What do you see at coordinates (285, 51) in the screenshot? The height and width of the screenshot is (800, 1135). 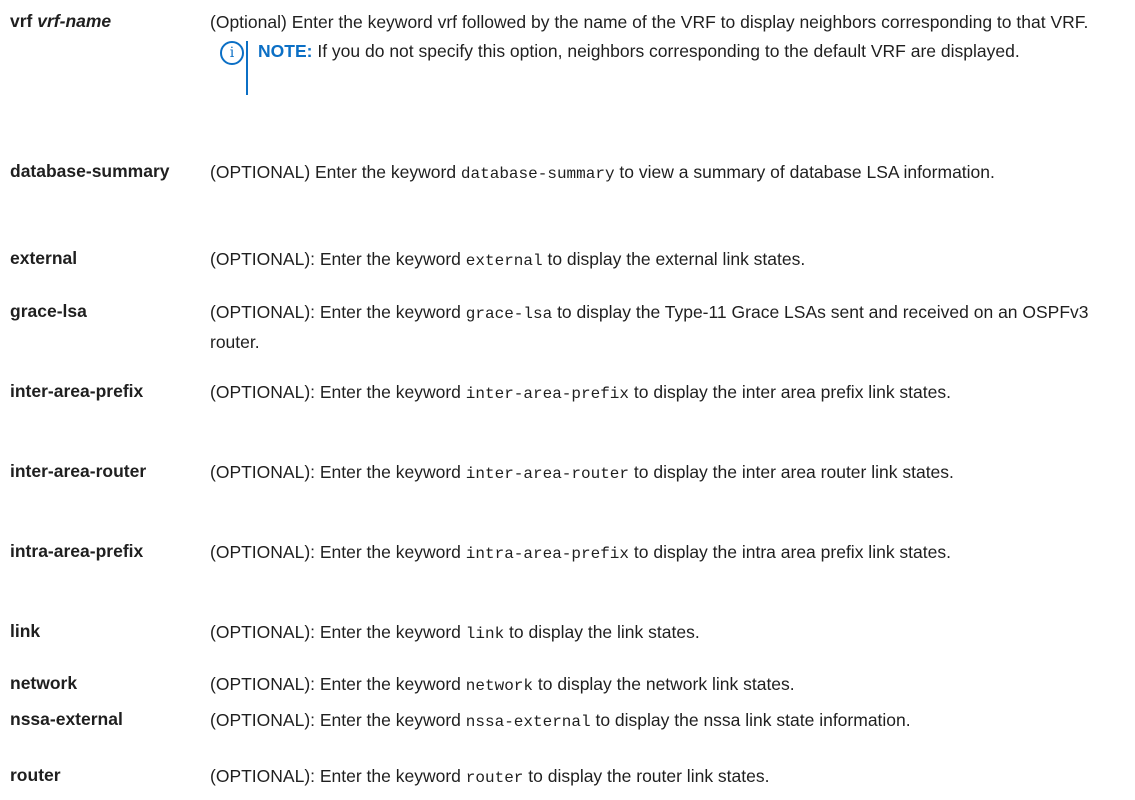 I see `note-label: NOTE:` at bounding box center [285, 51].